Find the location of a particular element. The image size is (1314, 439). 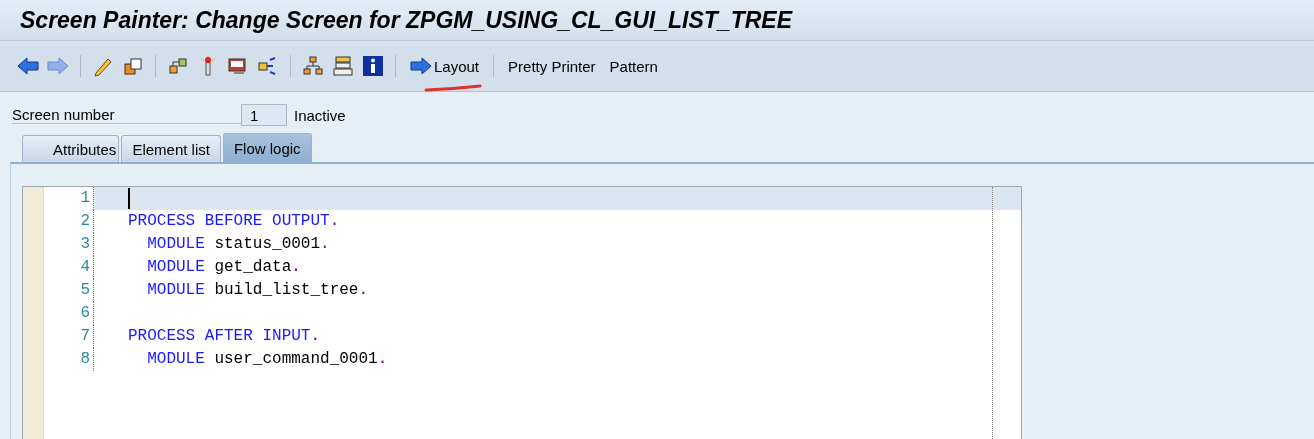

screen-number-field: 1 is located at coordinates (264, 115).